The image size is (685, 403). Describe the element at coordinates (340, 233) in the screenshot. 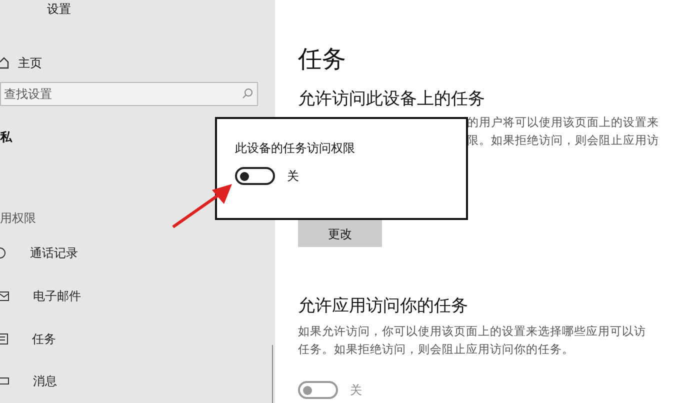

I see `change-button: 更改` at that location.